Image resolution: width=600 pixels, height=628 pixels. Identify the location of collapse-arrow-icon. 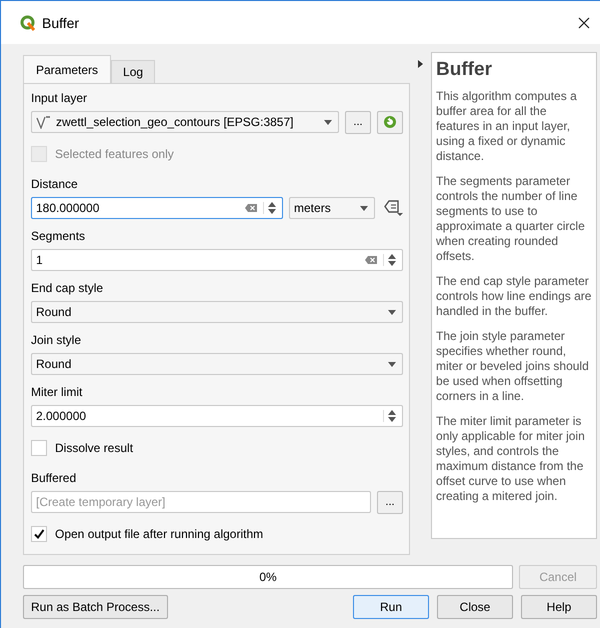
(421, 64).